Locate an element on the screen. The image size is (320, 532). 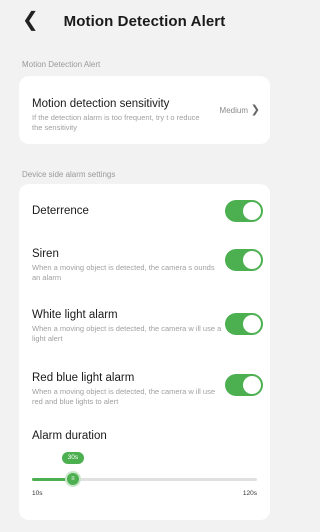
chevron-right-icon: ❯ is located at coordinates (255, 110).